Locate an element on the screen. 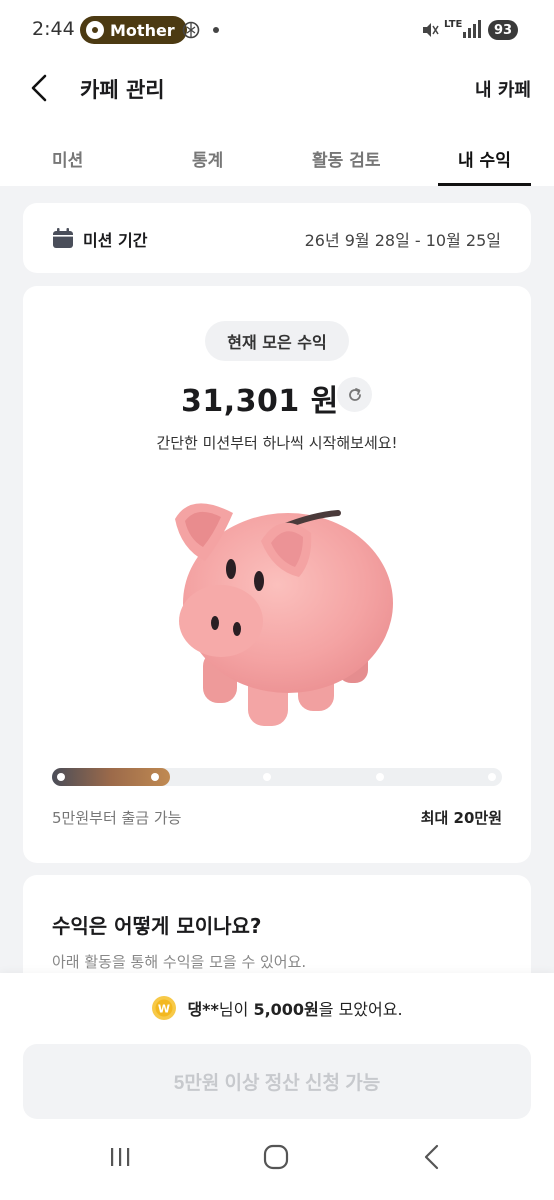 The image size is (554, 1200). active-tab-indicator is located at coordinates (484, 184).